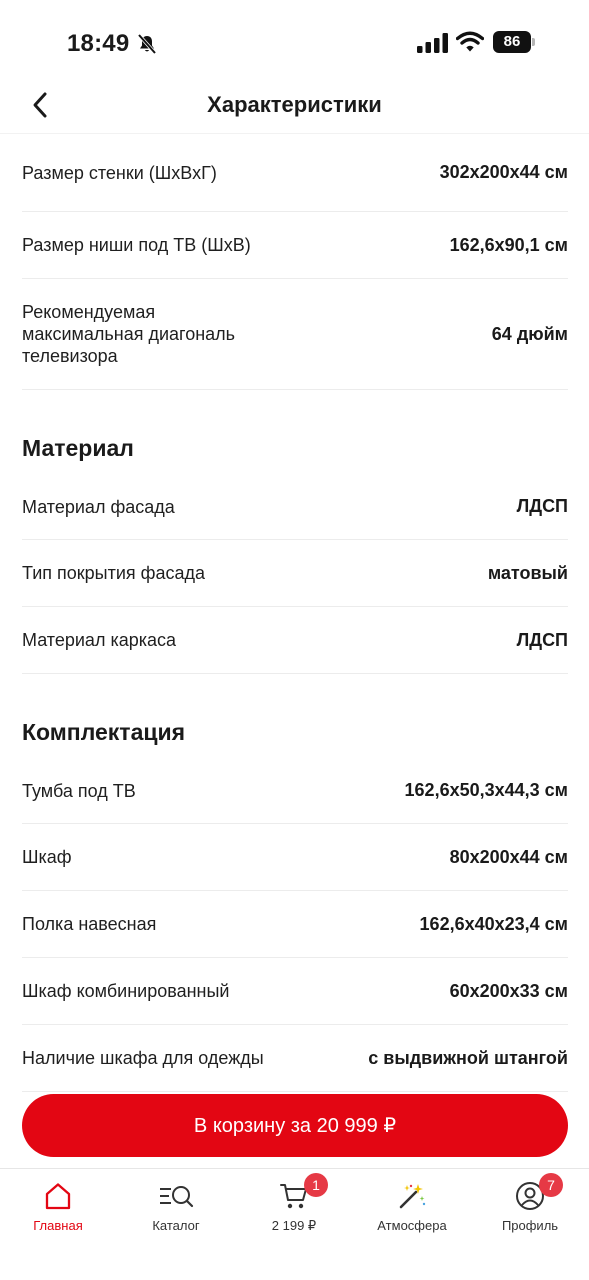  What do you see at coordinates (508, 856) in the screenshot?
I see `spec-value: 80x200x44 см` at bounding box center [508, 856].